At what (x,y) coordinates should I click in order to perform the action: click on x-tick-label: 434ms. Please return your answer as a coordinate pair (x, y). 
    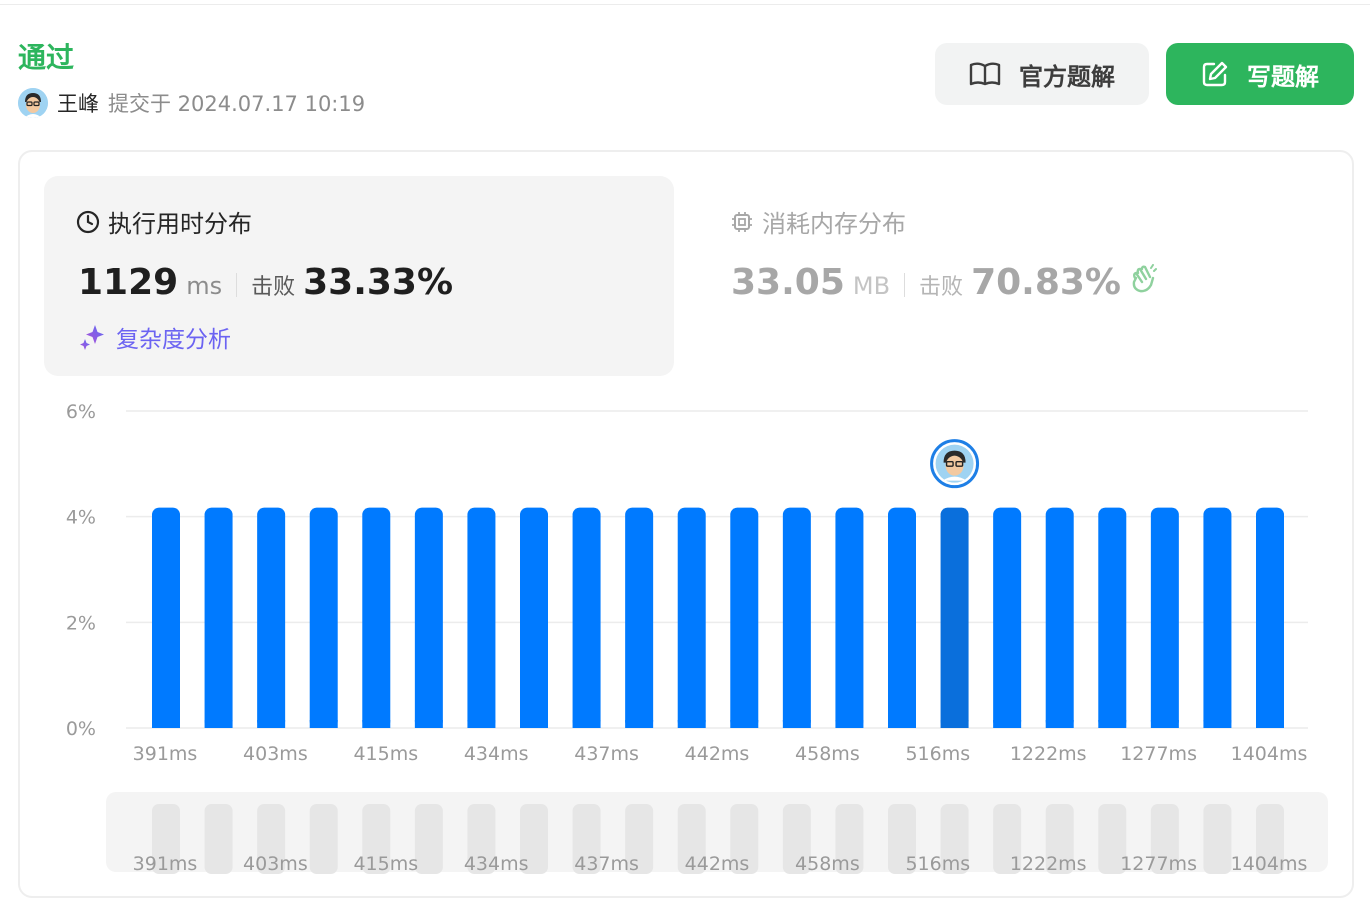
    Looking at the image, I should click on (496, 754).